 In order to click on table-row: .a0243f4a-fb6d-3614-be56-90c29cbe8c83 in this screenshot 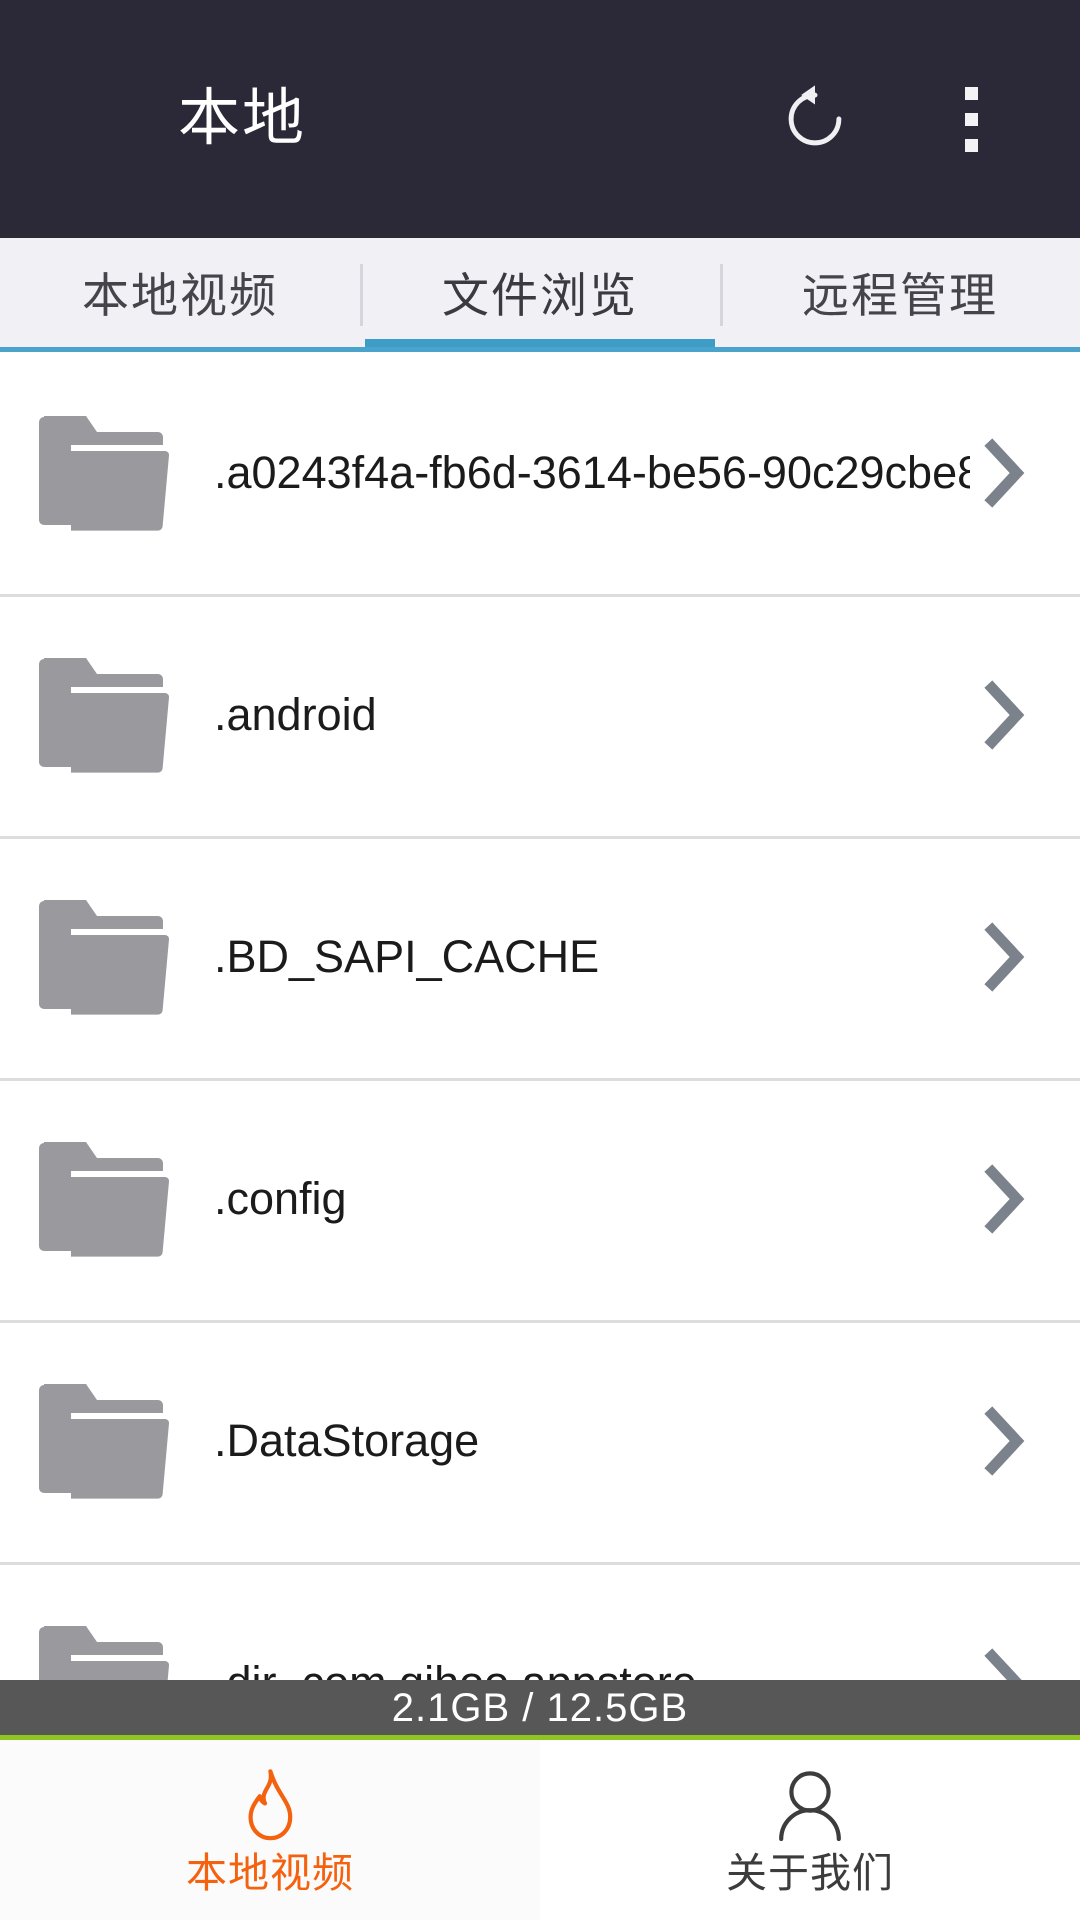, I will do `click(540, 473)`.